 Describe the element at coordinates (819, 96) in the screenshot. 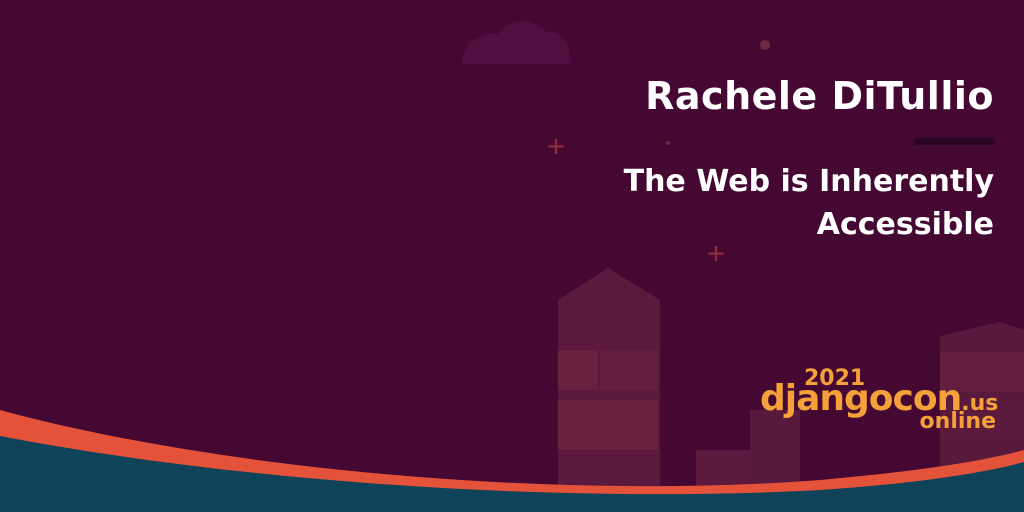

I see `speaker-name: Rachele DiTullio` at that location.